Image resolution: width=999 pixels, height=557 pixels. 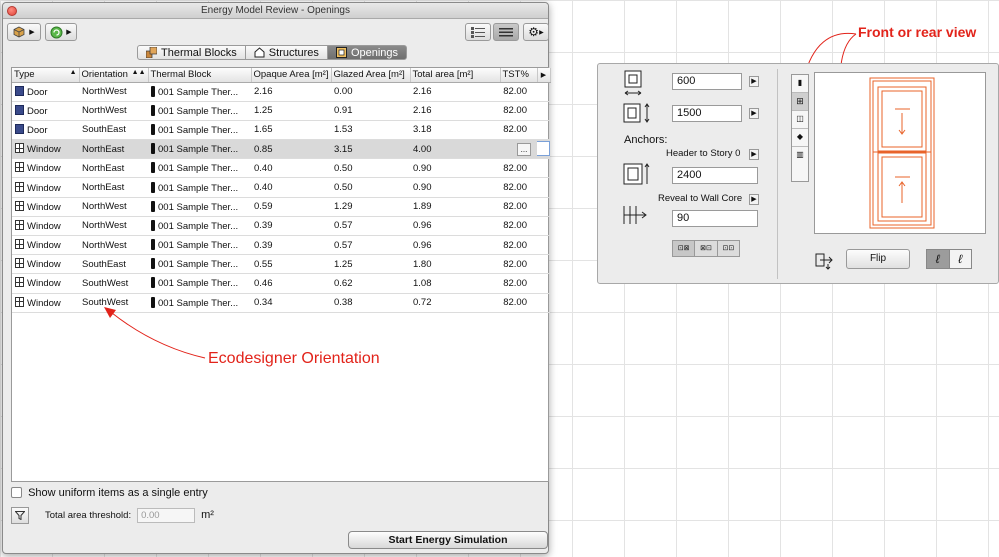 I want to click on header-anchor-label: Header to Story 0, so click(x=703, y=153).